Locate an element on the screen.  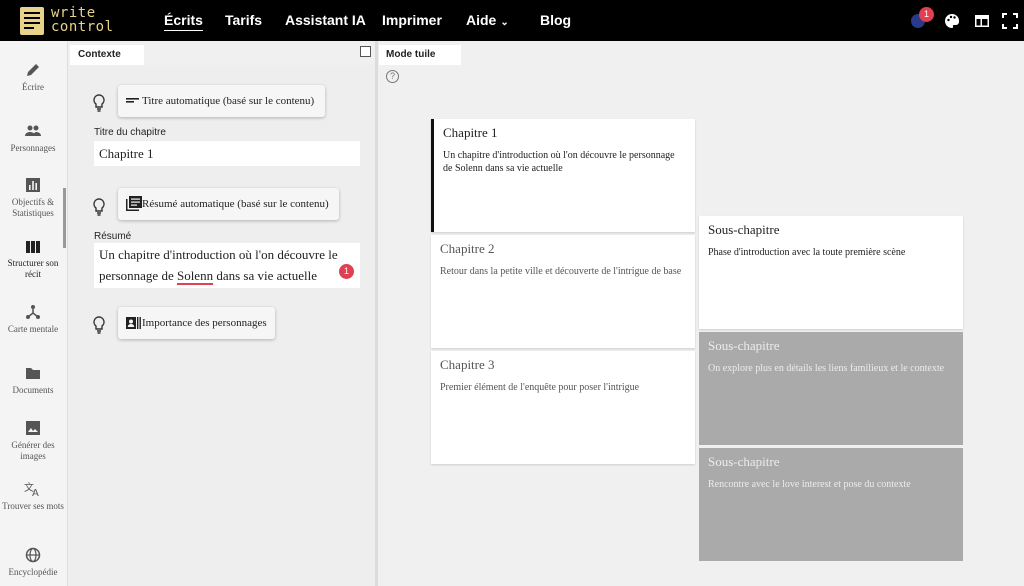
notification-badge: 1 is located at coordinates (926, 14).